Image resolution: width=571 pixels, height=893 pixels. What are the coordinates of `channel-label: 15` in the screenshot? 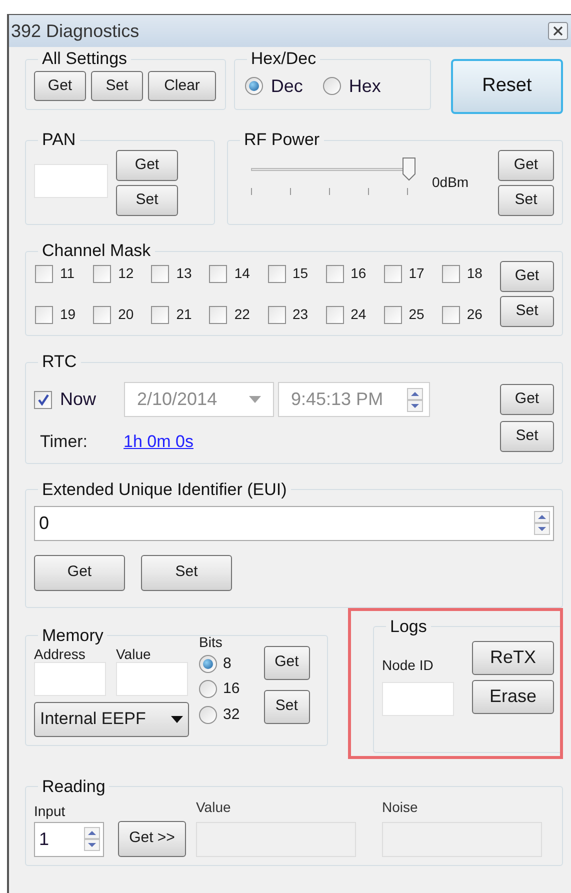 It's located at (300, 273).